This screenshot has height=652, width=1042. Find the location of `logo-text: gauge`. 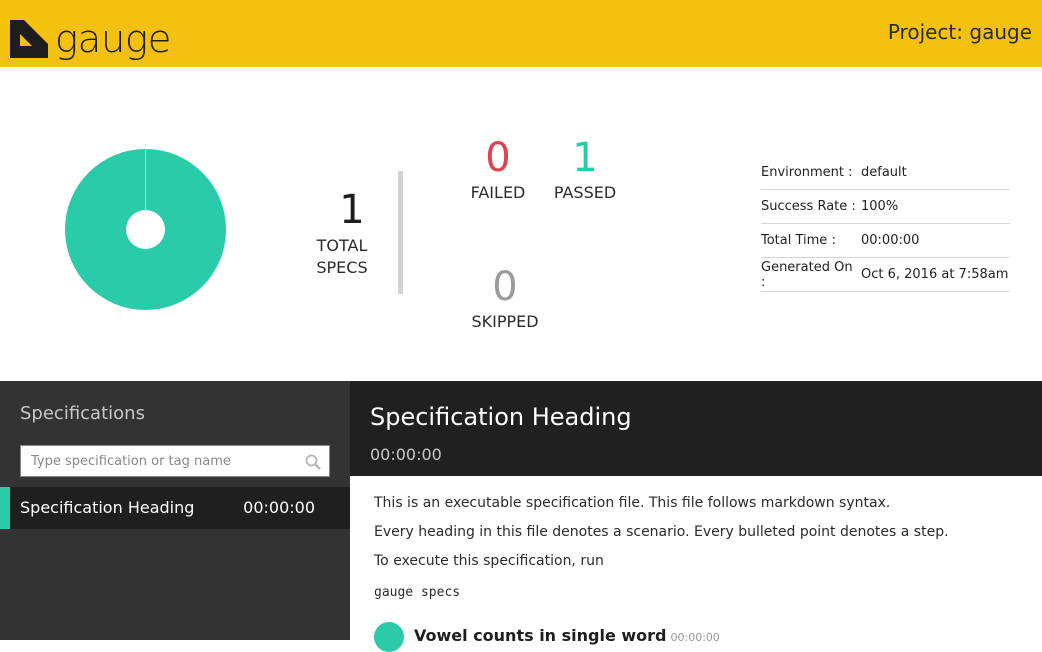

logo-text: gauge is located at coordinates (113, 39).